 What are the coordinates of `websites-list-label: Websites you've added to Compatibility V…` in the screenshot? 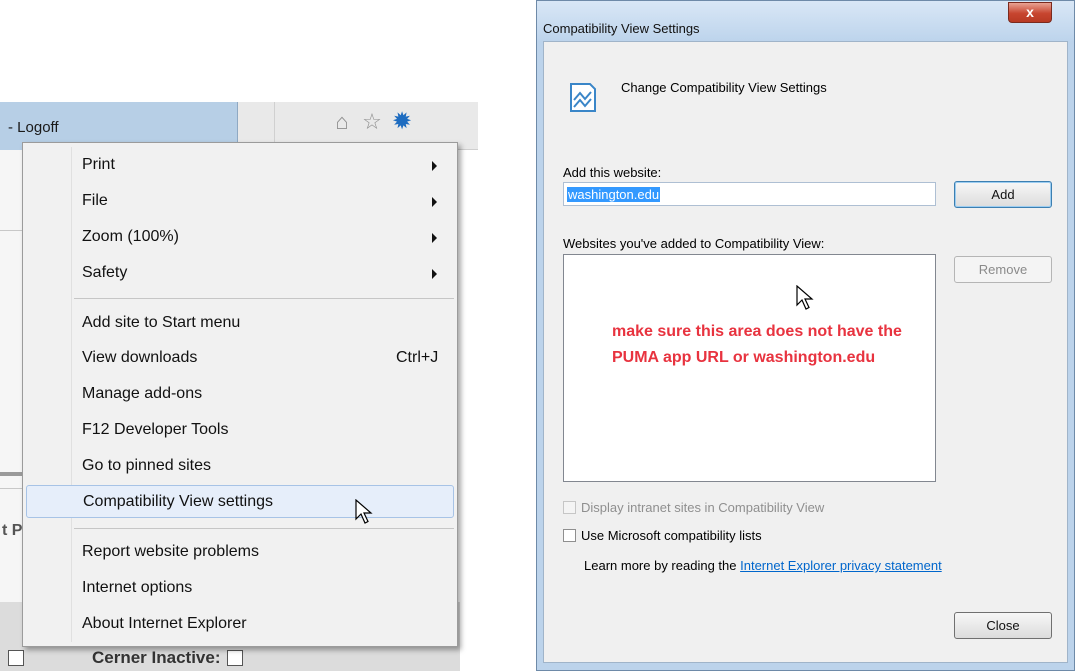 It's located at (694, 243).